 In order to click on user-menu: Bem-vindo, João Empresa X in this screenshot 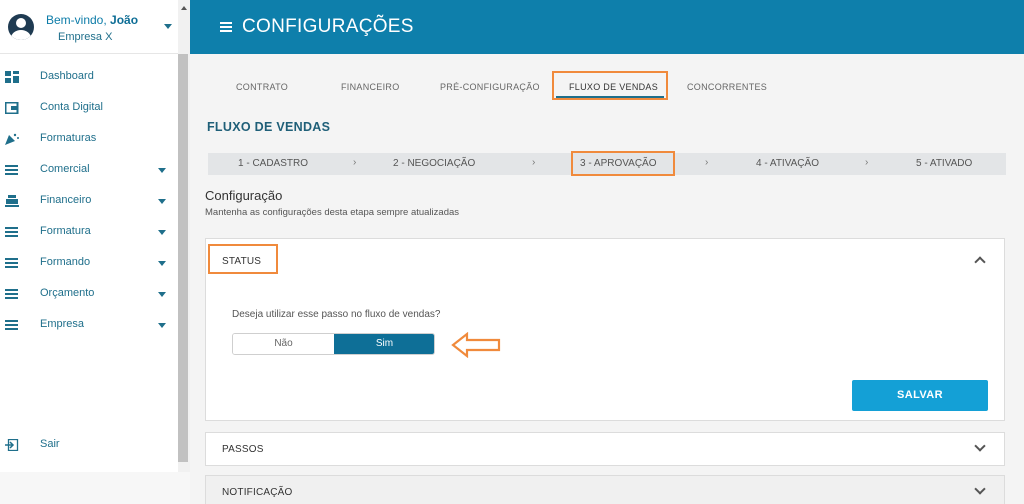, I will do `click(89, 27)`.